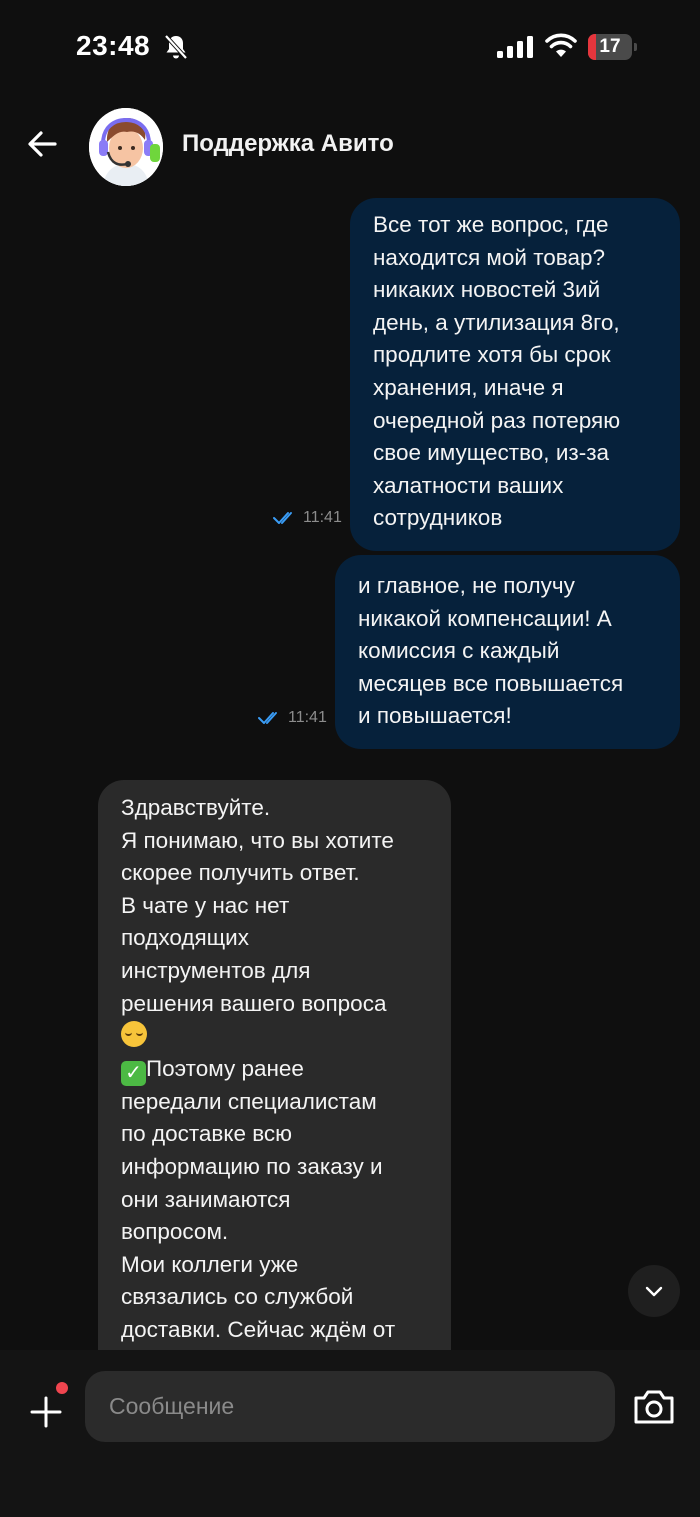  I want to click on message-composer, so click(350, 1433).